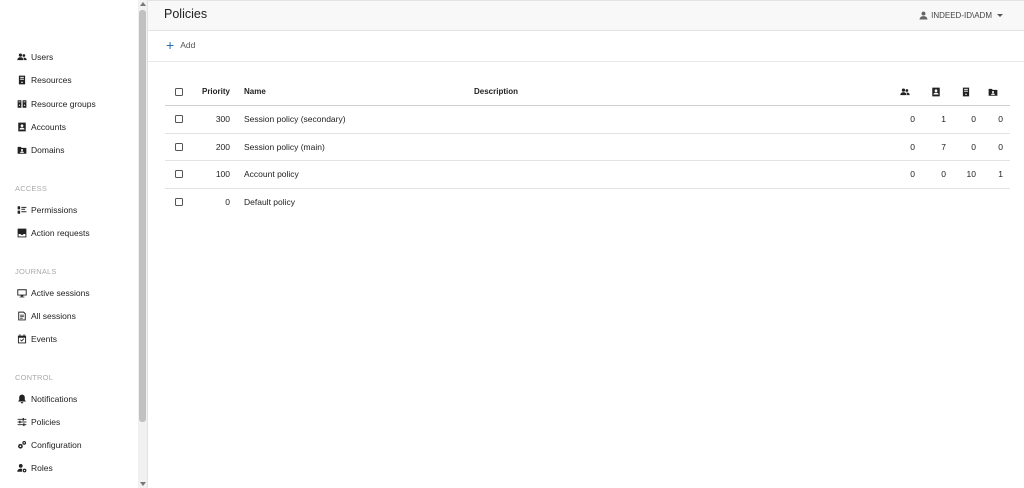 The width and height of the screenshot is (1024, 488). Describe the element at coordinates (587, 203) in the screenshot. I see `table-row: 0 Default policy` at that location.